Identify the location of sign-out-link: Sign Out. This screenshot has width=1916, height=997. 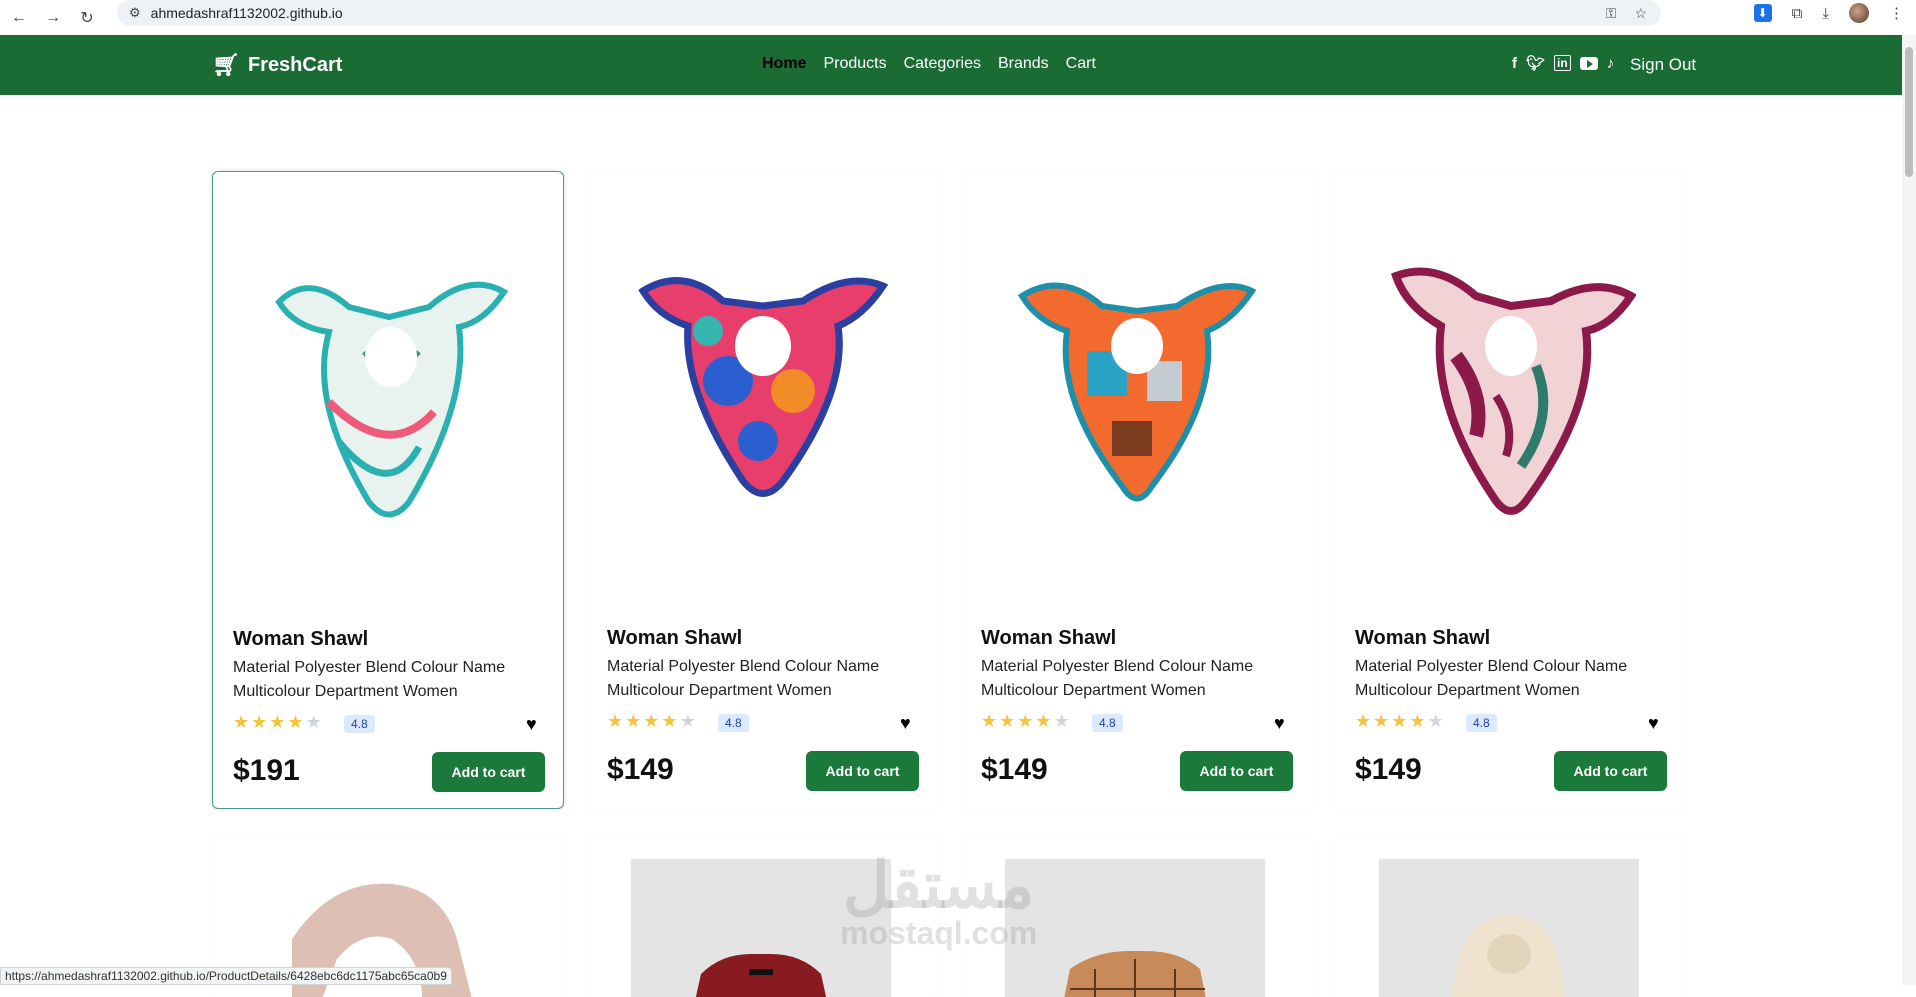
(1663, 65).